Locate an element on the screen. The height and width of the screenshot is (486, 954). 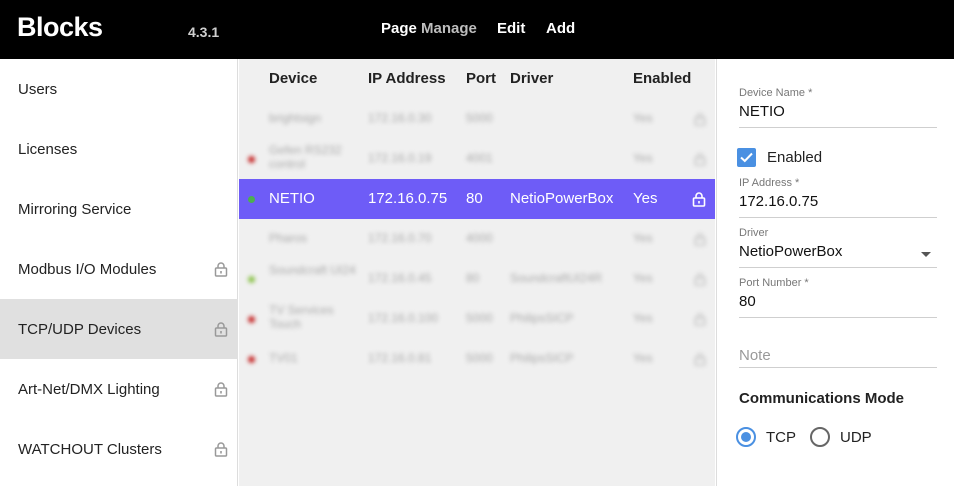
device-name-label: Device Name * is located at coordinates (776, 93).